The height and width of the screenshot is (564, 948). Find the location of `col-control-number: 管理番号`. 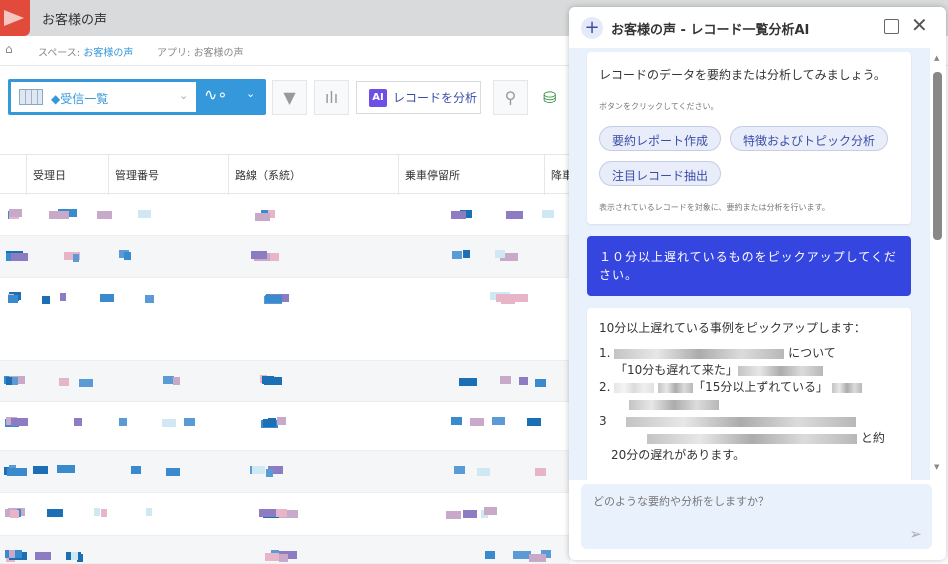

col-control-number: 管理番号 is located at coordinates (168, 175).